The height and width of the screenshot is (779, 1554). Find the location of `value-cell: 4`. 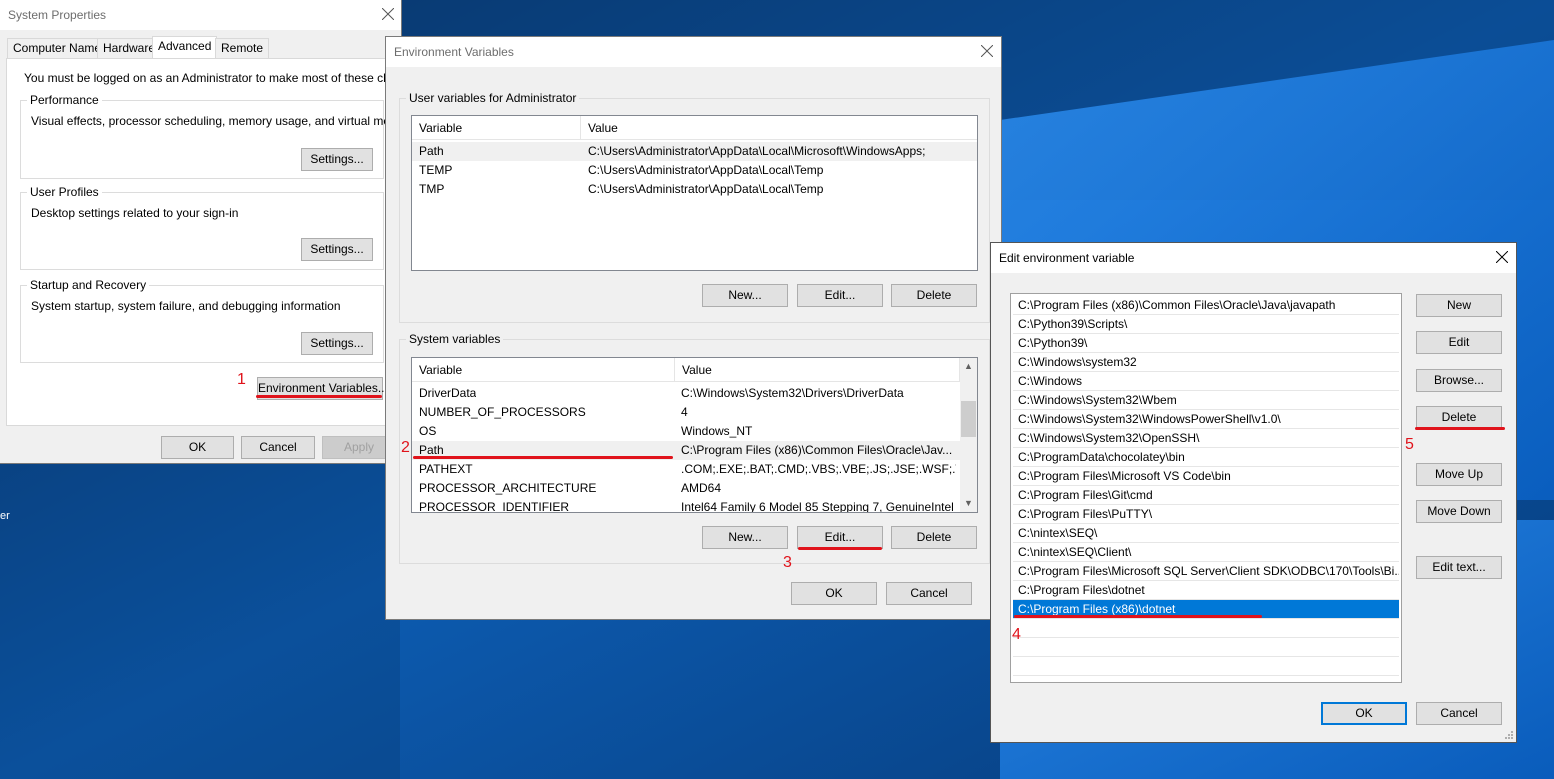

value-cell: 4 is located at coordinates (684, 412).